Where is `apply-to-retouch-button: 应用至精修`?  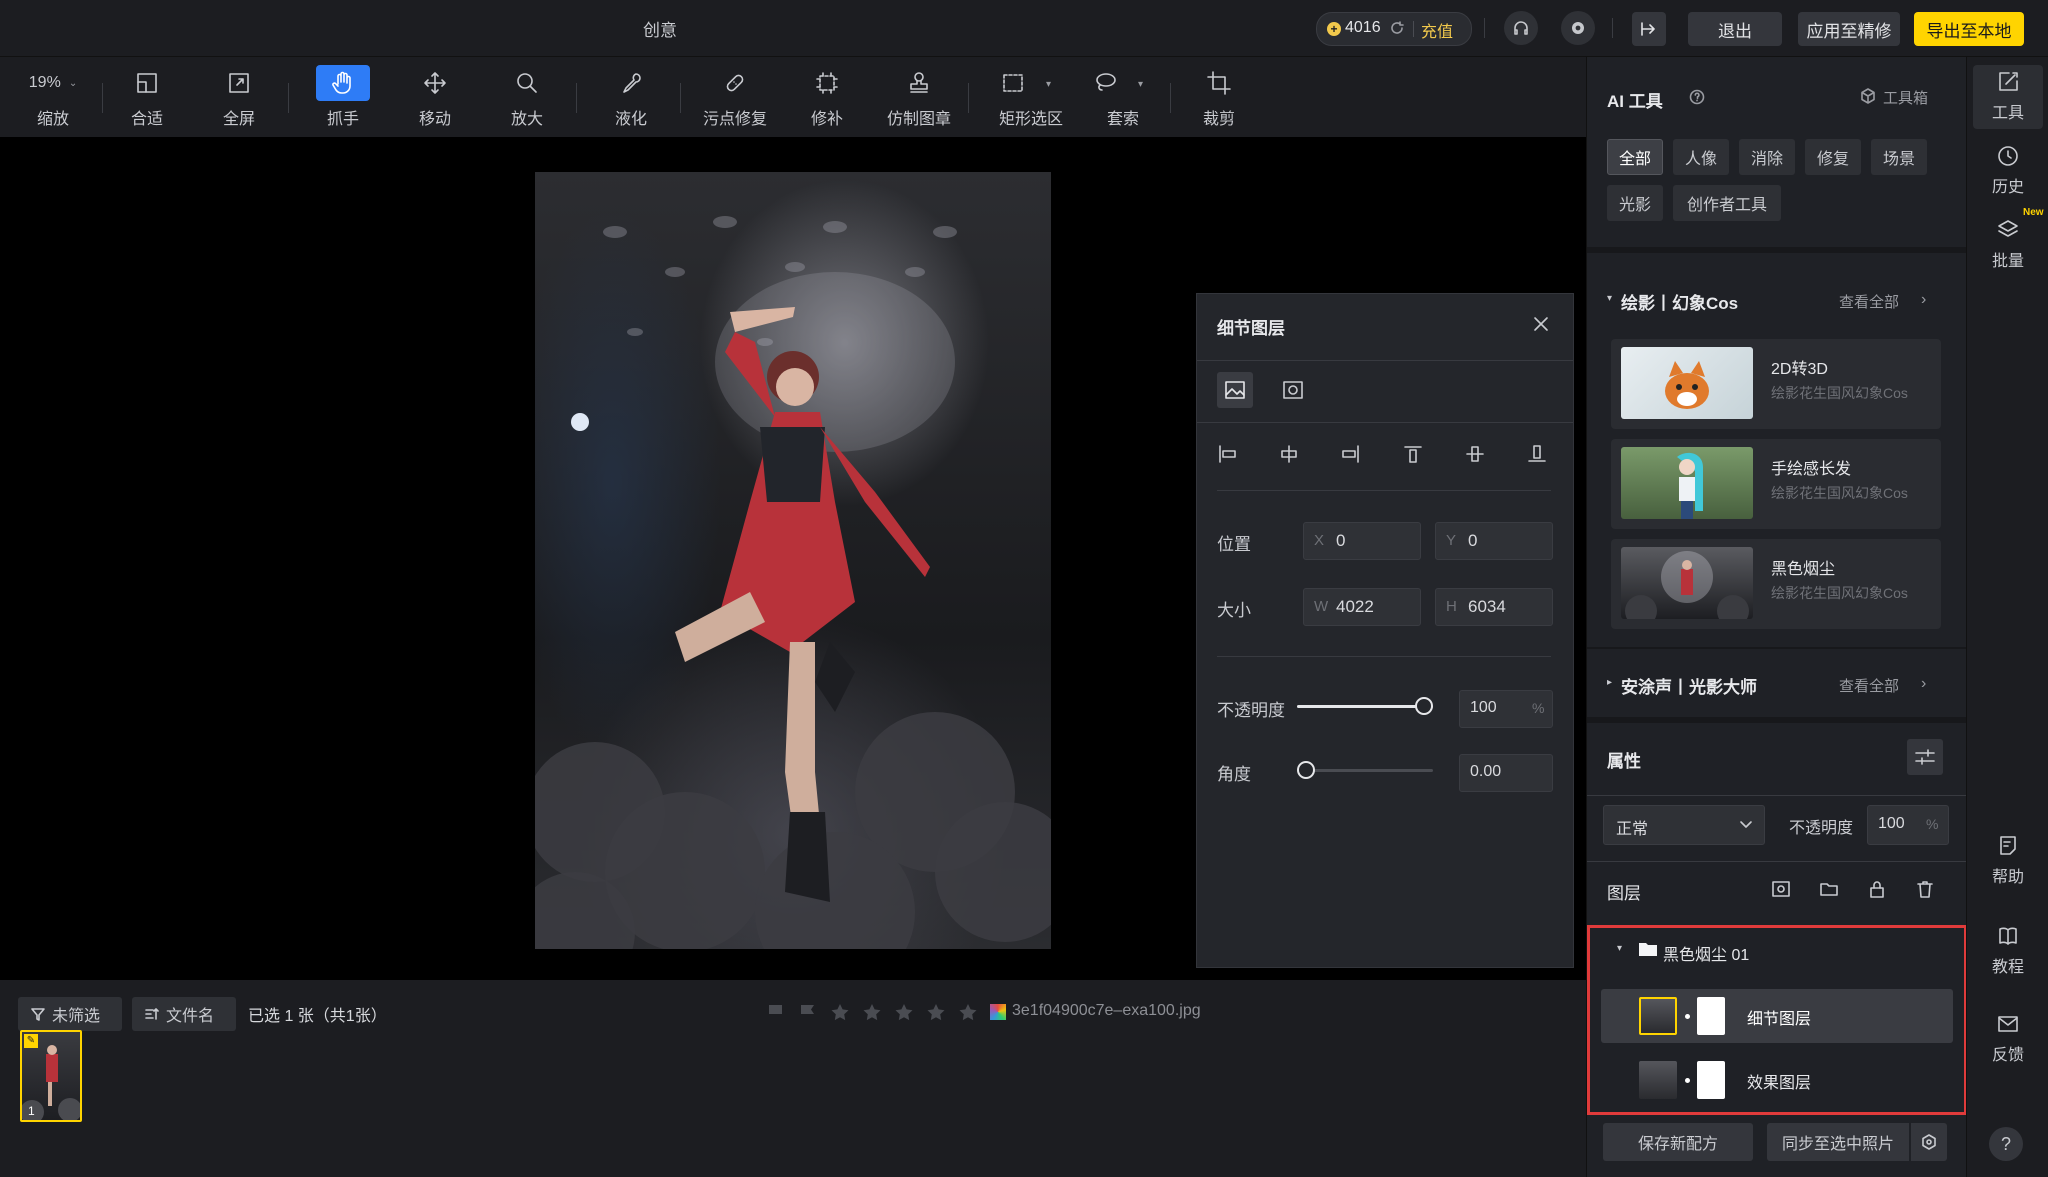
apply-to-retouch-button: 应用至精修 is located at coordinates (1849, 29).